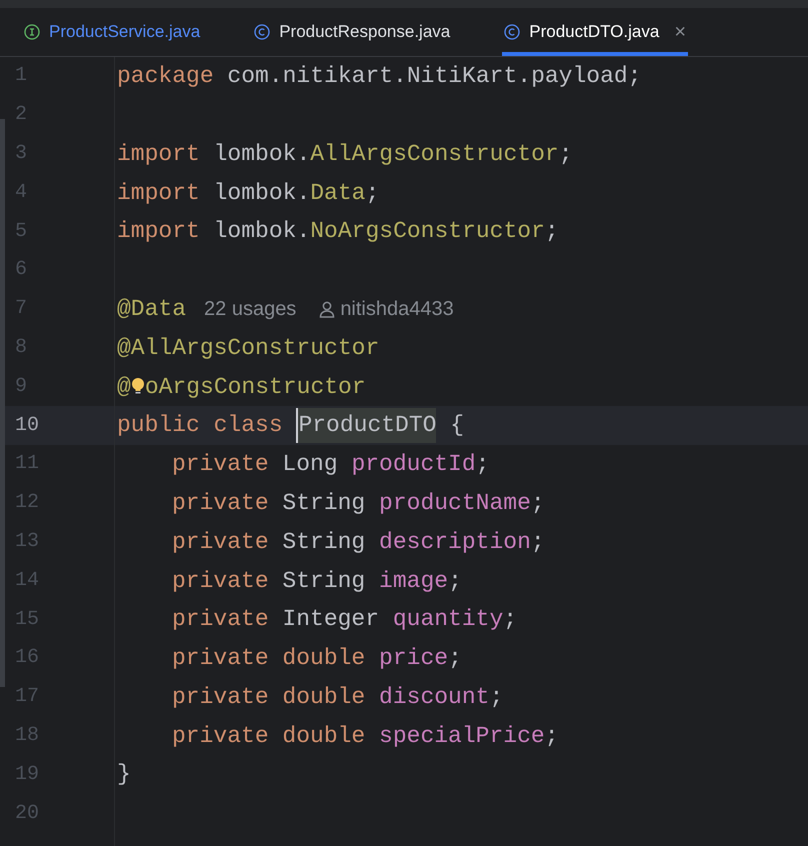 The width and height of the screenshot is (808, 846). Describe the element at coordinates (124, 387) in the screenshot. I see `code-annotation: @` at that location.